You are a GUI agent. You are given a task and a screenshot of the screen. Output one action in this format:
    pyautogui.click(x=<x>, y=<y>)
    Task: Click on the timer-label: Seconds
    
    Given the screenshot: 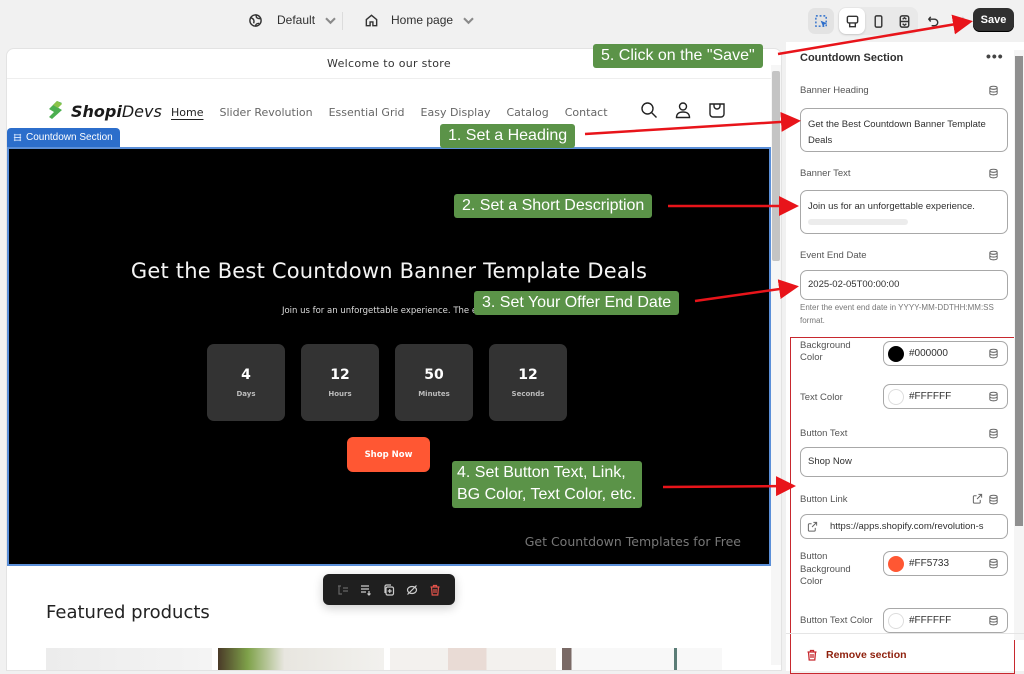 What is the action you would take?
    pyautogui.click(x=528, y=394)
    